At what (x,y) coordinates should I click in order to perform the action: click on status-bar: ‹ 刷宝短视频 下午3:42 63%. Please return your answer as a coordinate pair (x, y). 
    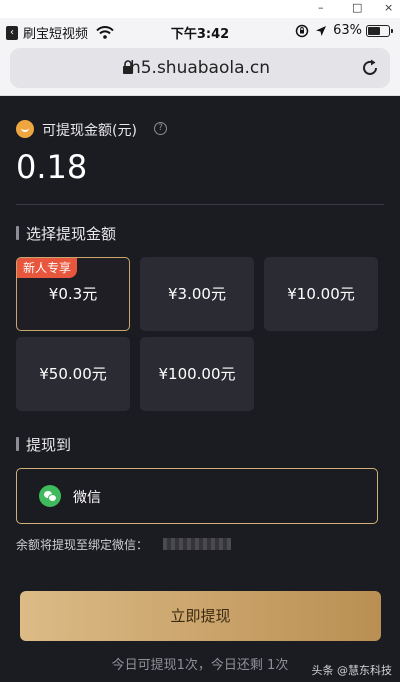
    Looking at the image, I should click on (200, 32).